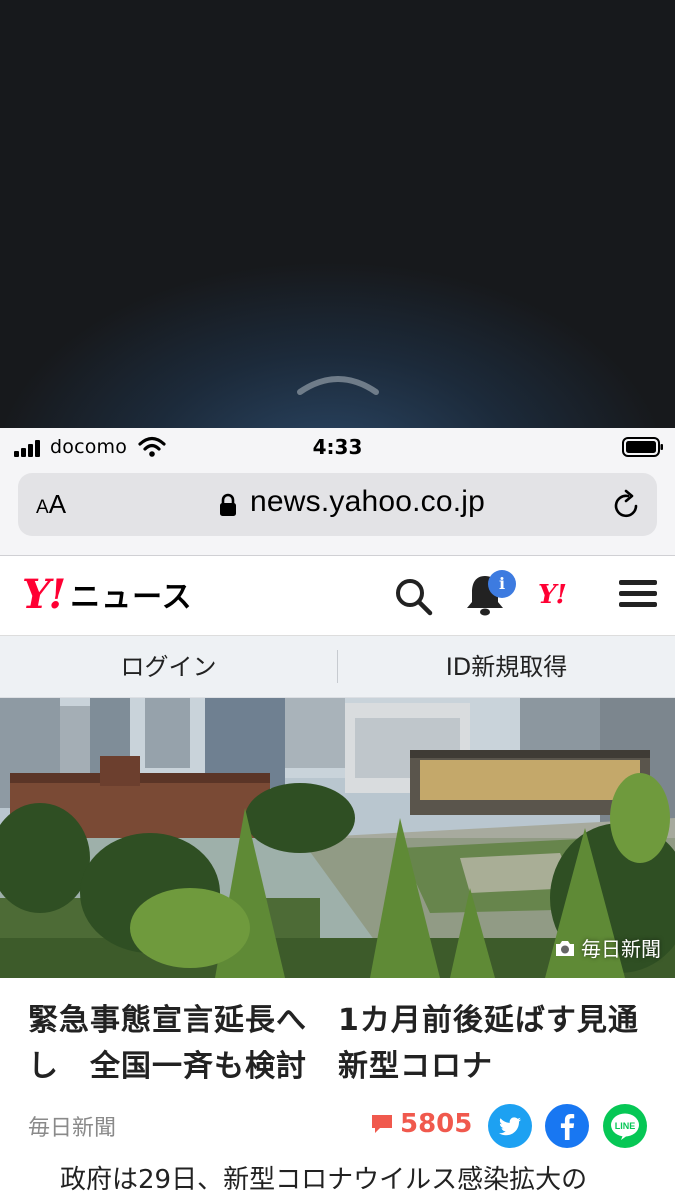  What do you see at coordinates (338, 383) in the screenshot?
I see `chevron-up-icon` at bounding box center [338, 383].